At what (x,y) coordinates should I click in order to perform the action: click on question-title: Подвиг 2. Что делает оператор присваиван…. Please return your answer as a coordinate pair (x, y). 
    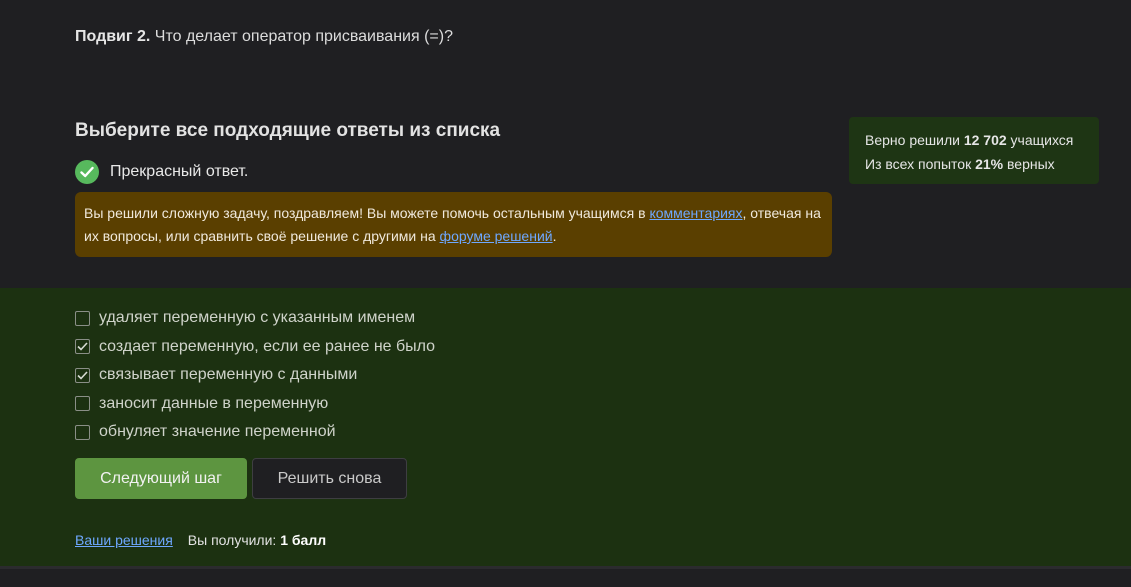
    Looking at the image, I should click on (264, 37).